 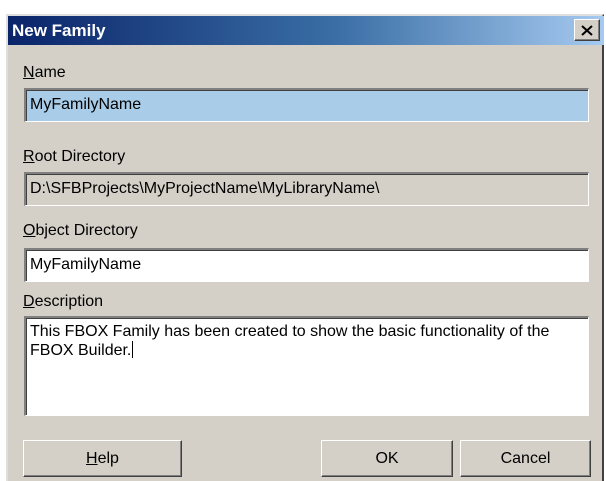 I want to click on description-label: Description, so click(x=63, y=302).